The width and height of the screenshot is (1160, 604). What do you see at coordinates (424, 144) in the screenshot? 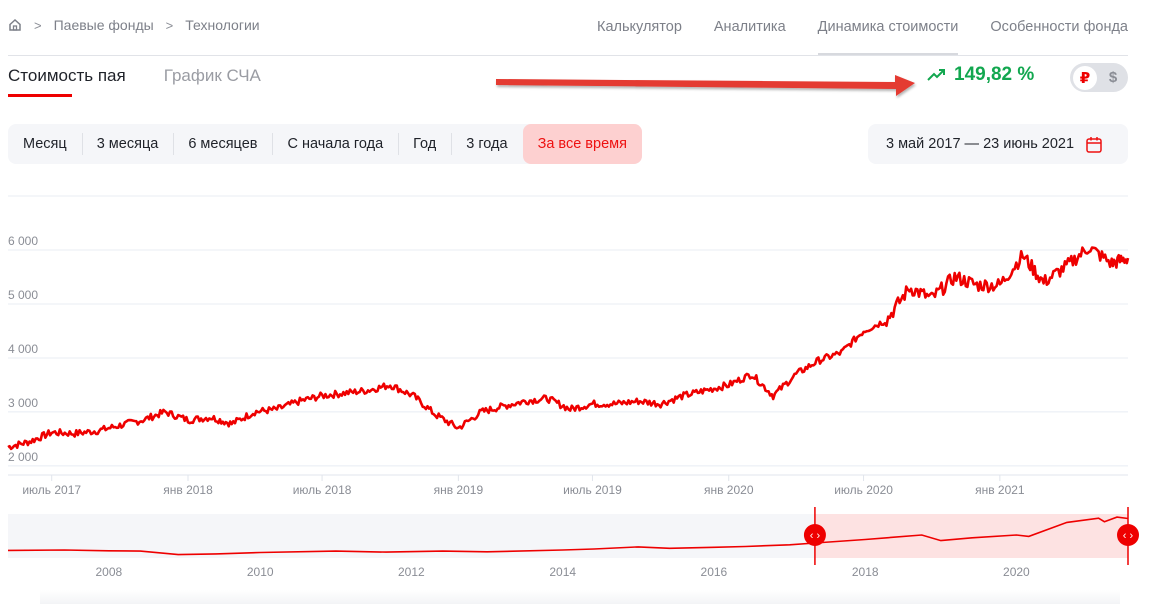
I see `period-year-button: Год` at bounding box center [424, 144].